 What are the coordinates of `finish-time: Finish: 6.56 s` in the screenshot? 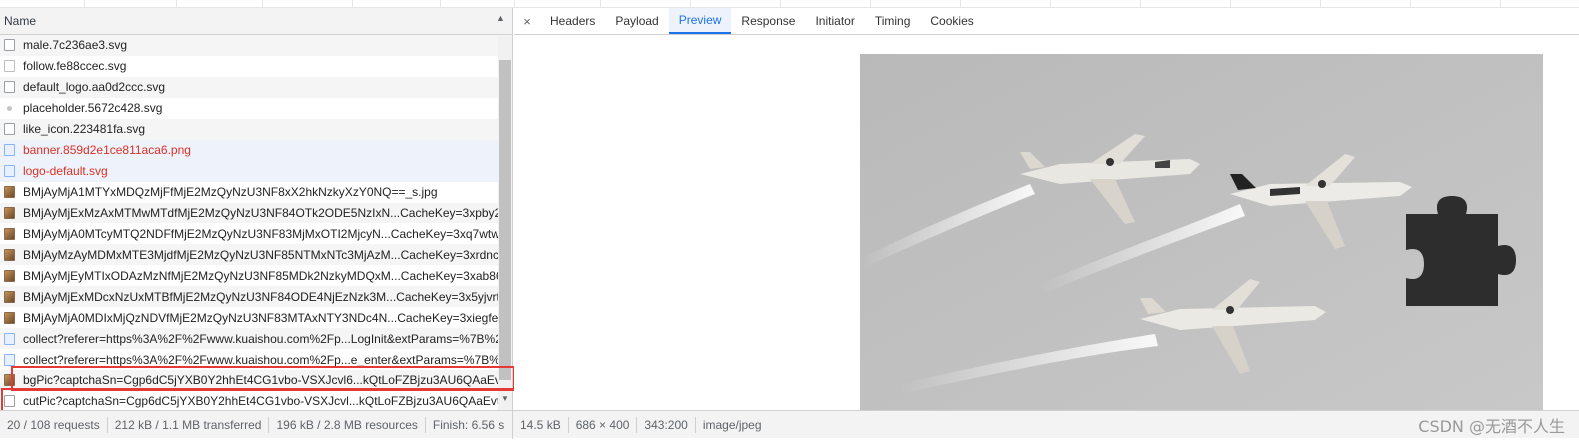 It's located at (468, 424).